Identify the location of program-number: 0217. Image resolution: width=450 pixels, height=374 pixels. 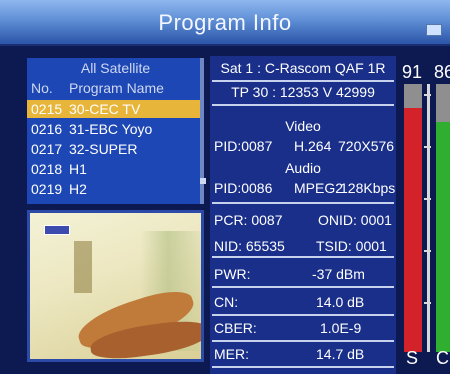
(47, 149).